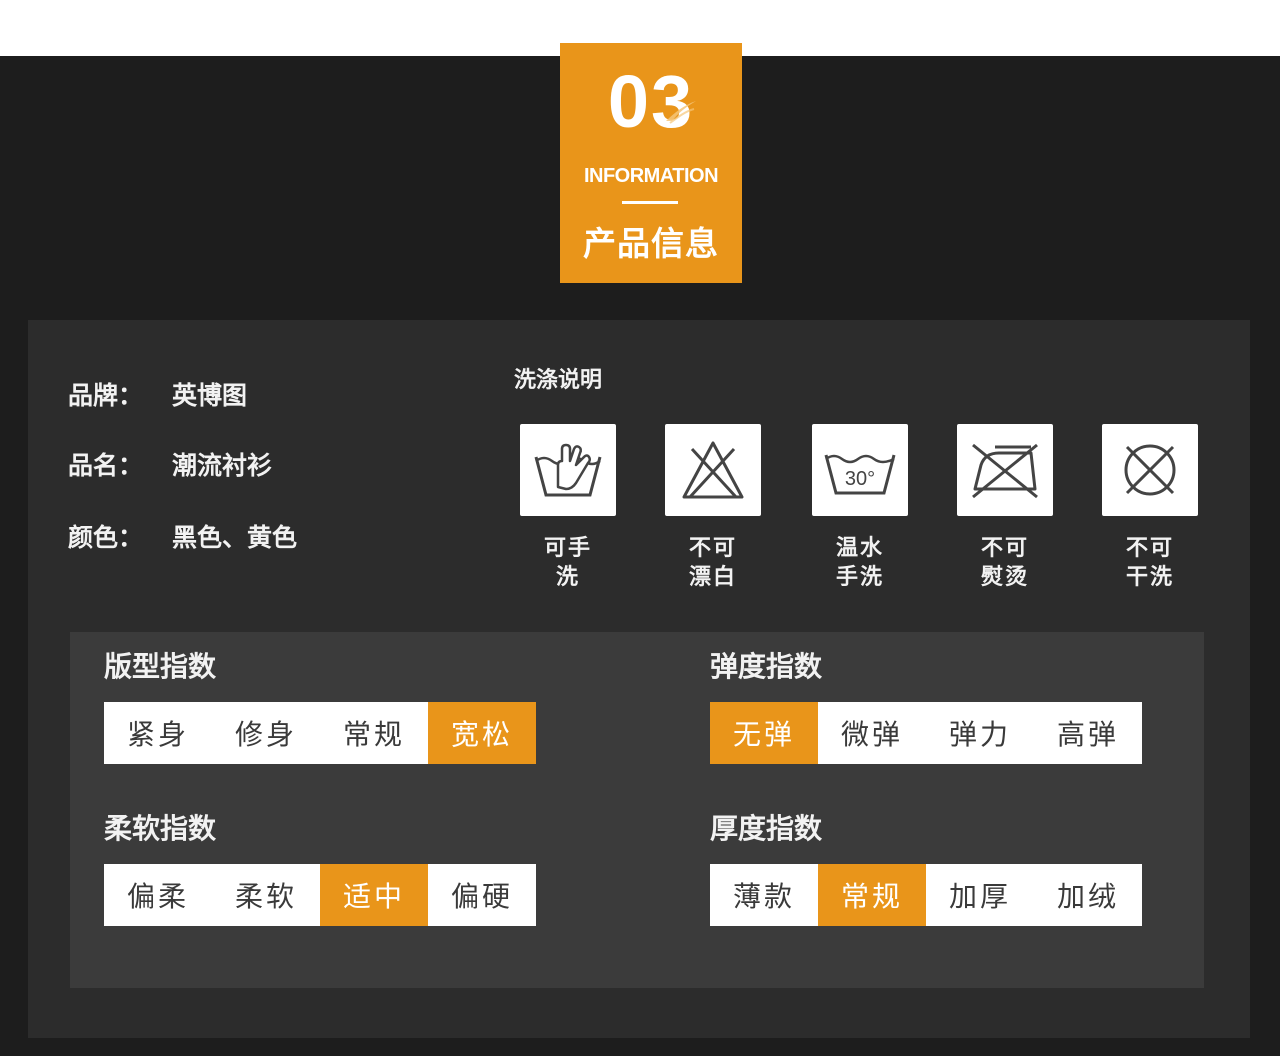 Image resolution: width=1280 pixels, height=1056 pixels. What do you see at coordinates (1150, 508) in the screenshot?
I see `wash-item-no-dry-clean: 不可干洗` at bounding box center [1150, 508].